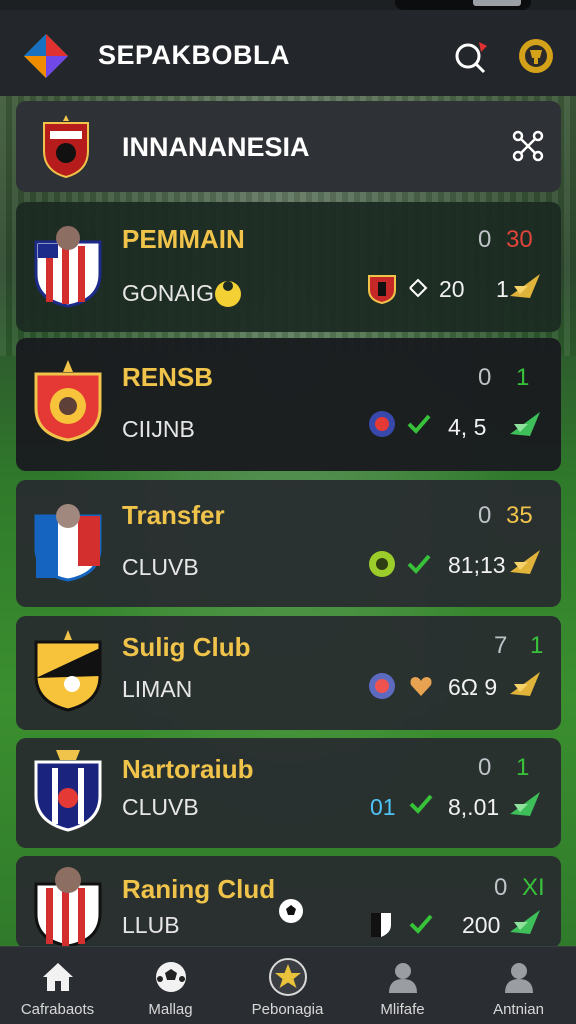 The width and height of the screenshot is (576, 1024). What do you see at coordinates (186, 647) in the screenshot?
I see `card-title: Sulig Club` at bounding box center [186, 647].